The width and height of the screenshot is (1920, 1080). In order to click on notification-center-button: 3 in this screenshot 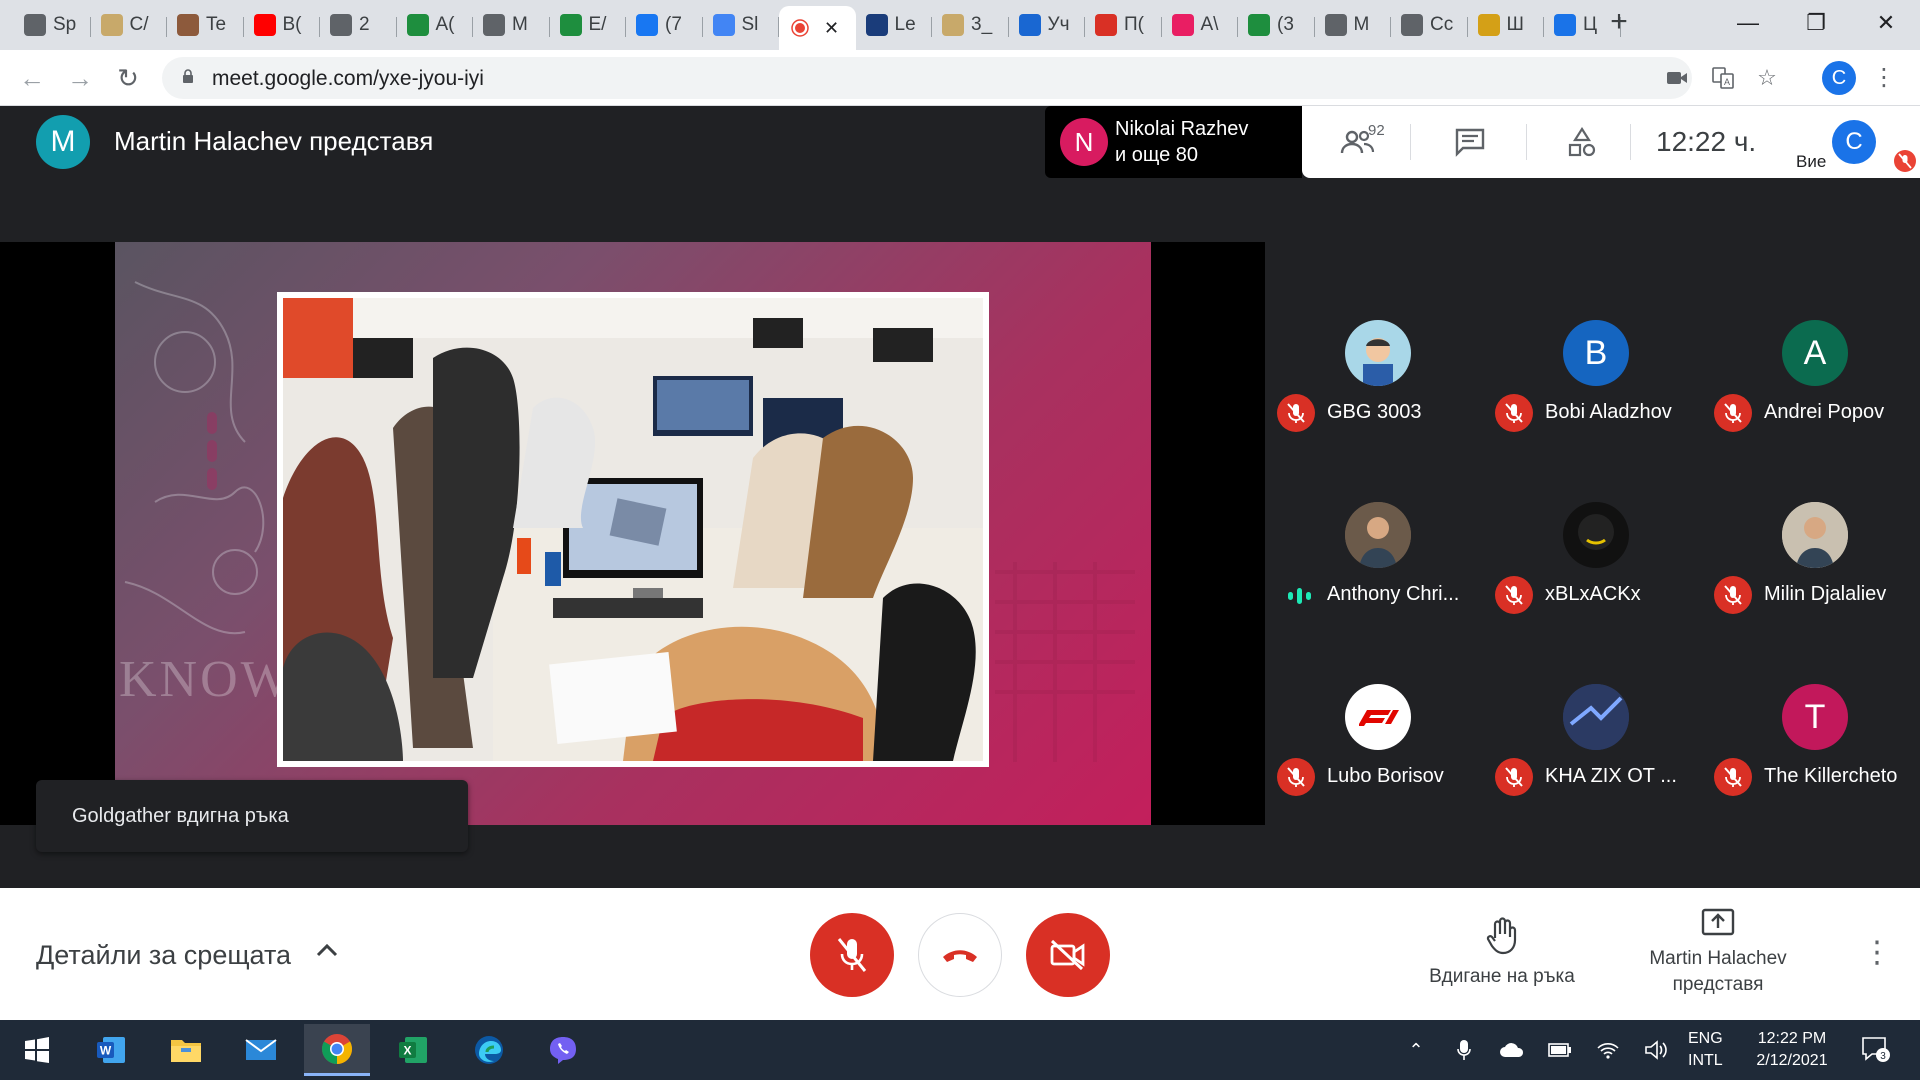, I will do `click(1875, 1049)`.